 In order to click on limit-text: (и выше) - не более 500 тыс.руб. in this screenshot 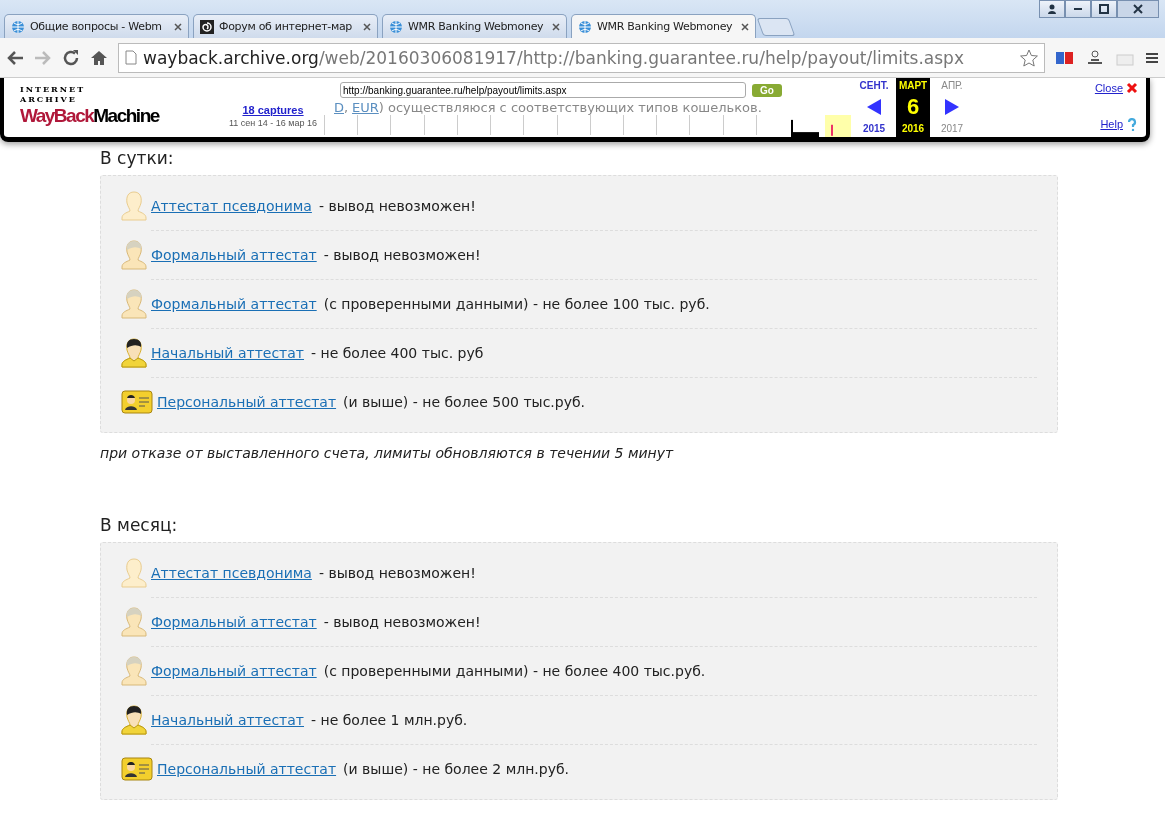, I will do `click(464, 402)`.